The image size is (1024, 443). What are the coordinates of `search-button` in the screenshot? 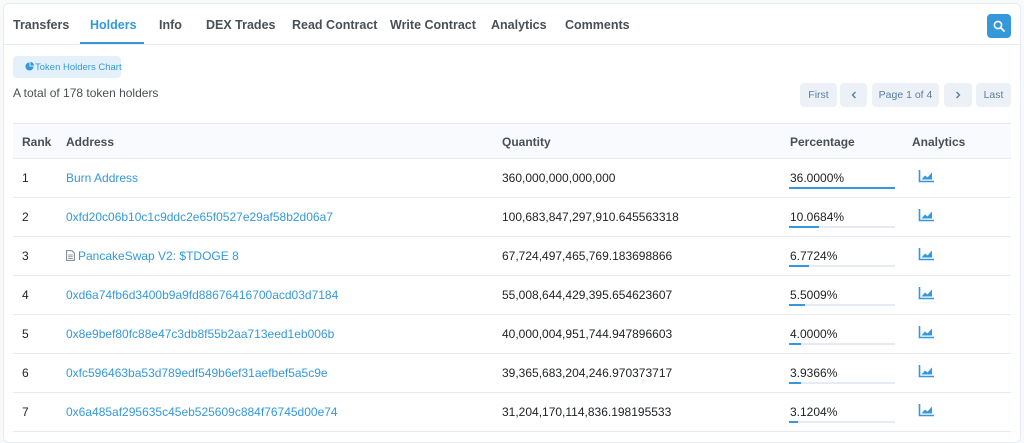 It's located at (999, 26).